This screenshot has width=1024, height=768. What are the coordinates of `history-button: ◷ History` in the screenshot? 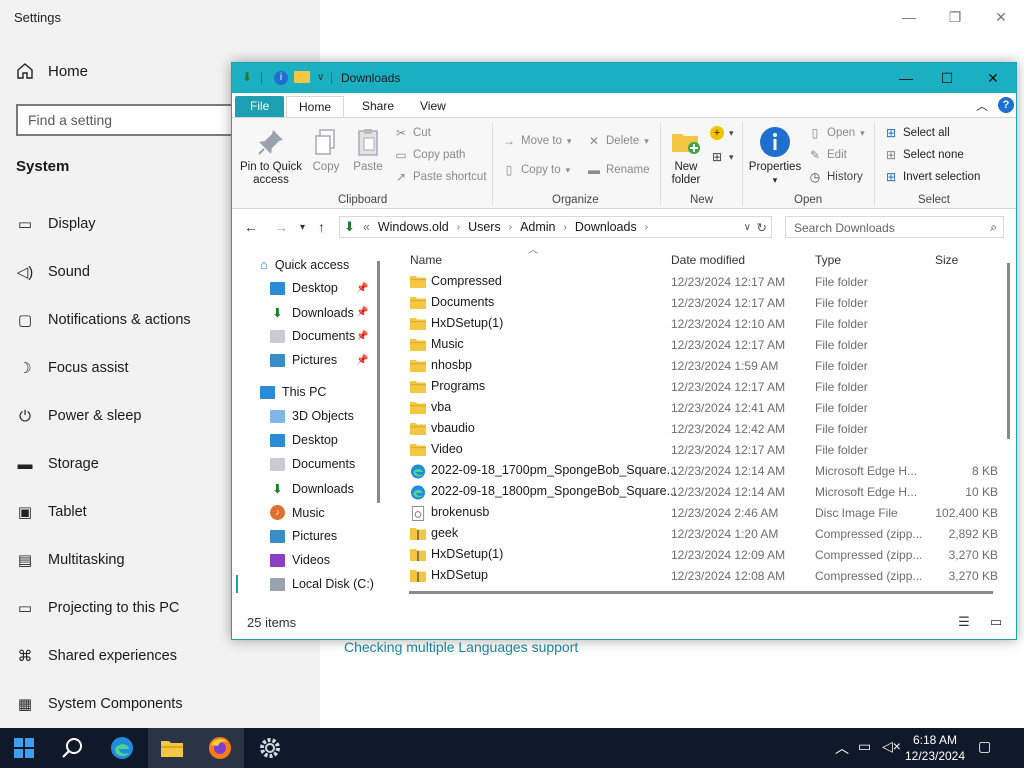 It's located at (835, 177).